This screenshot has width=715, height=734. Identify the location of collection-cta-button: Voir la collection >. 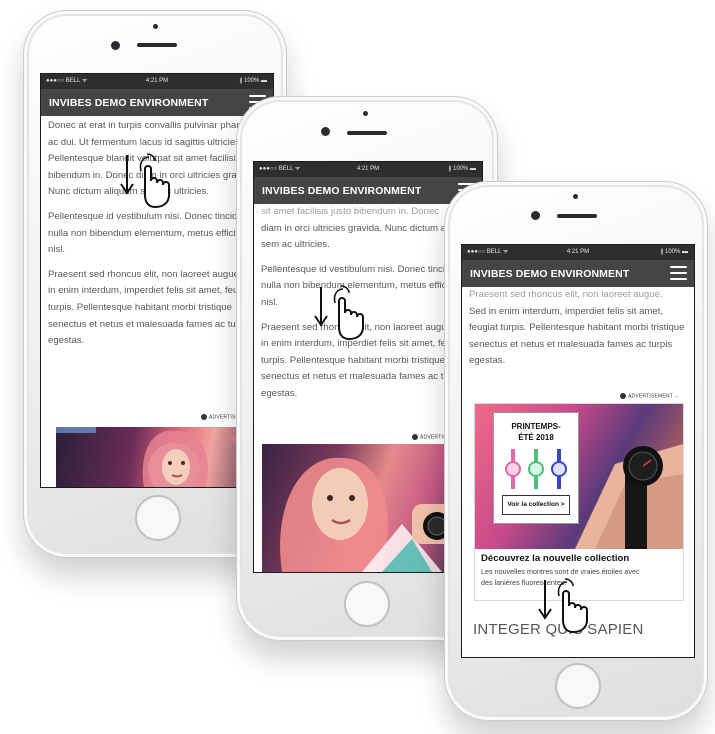
(536, 505).